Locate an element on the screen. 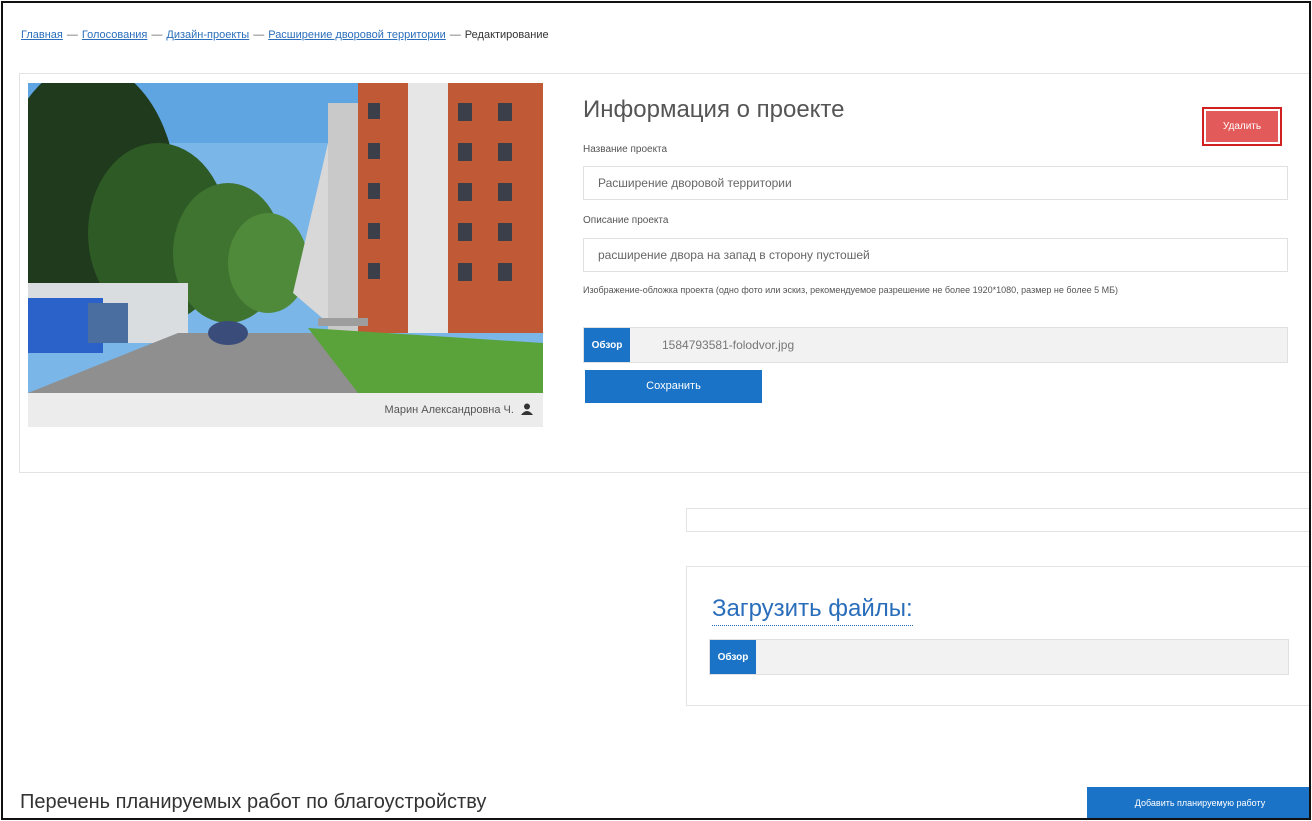 This screenshot has height=821, width=1312. add-planned-work-button: Добавить планируемую работу is located at coordinates (1198, 802).